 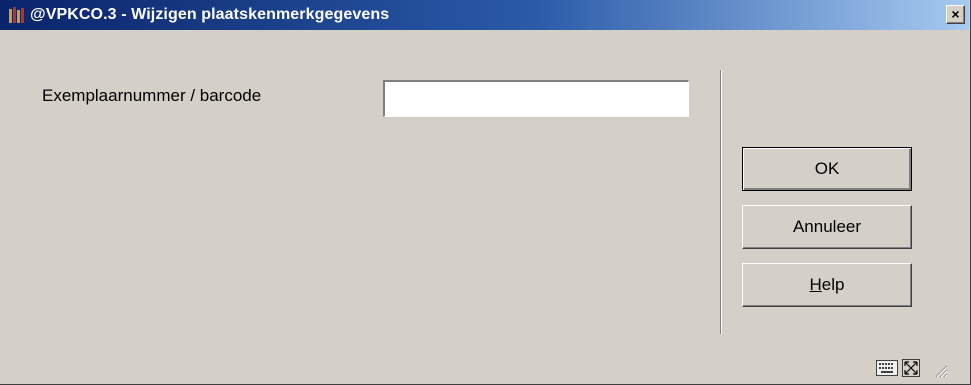 I want to click on expand-icon, so click(x=911, y=368).